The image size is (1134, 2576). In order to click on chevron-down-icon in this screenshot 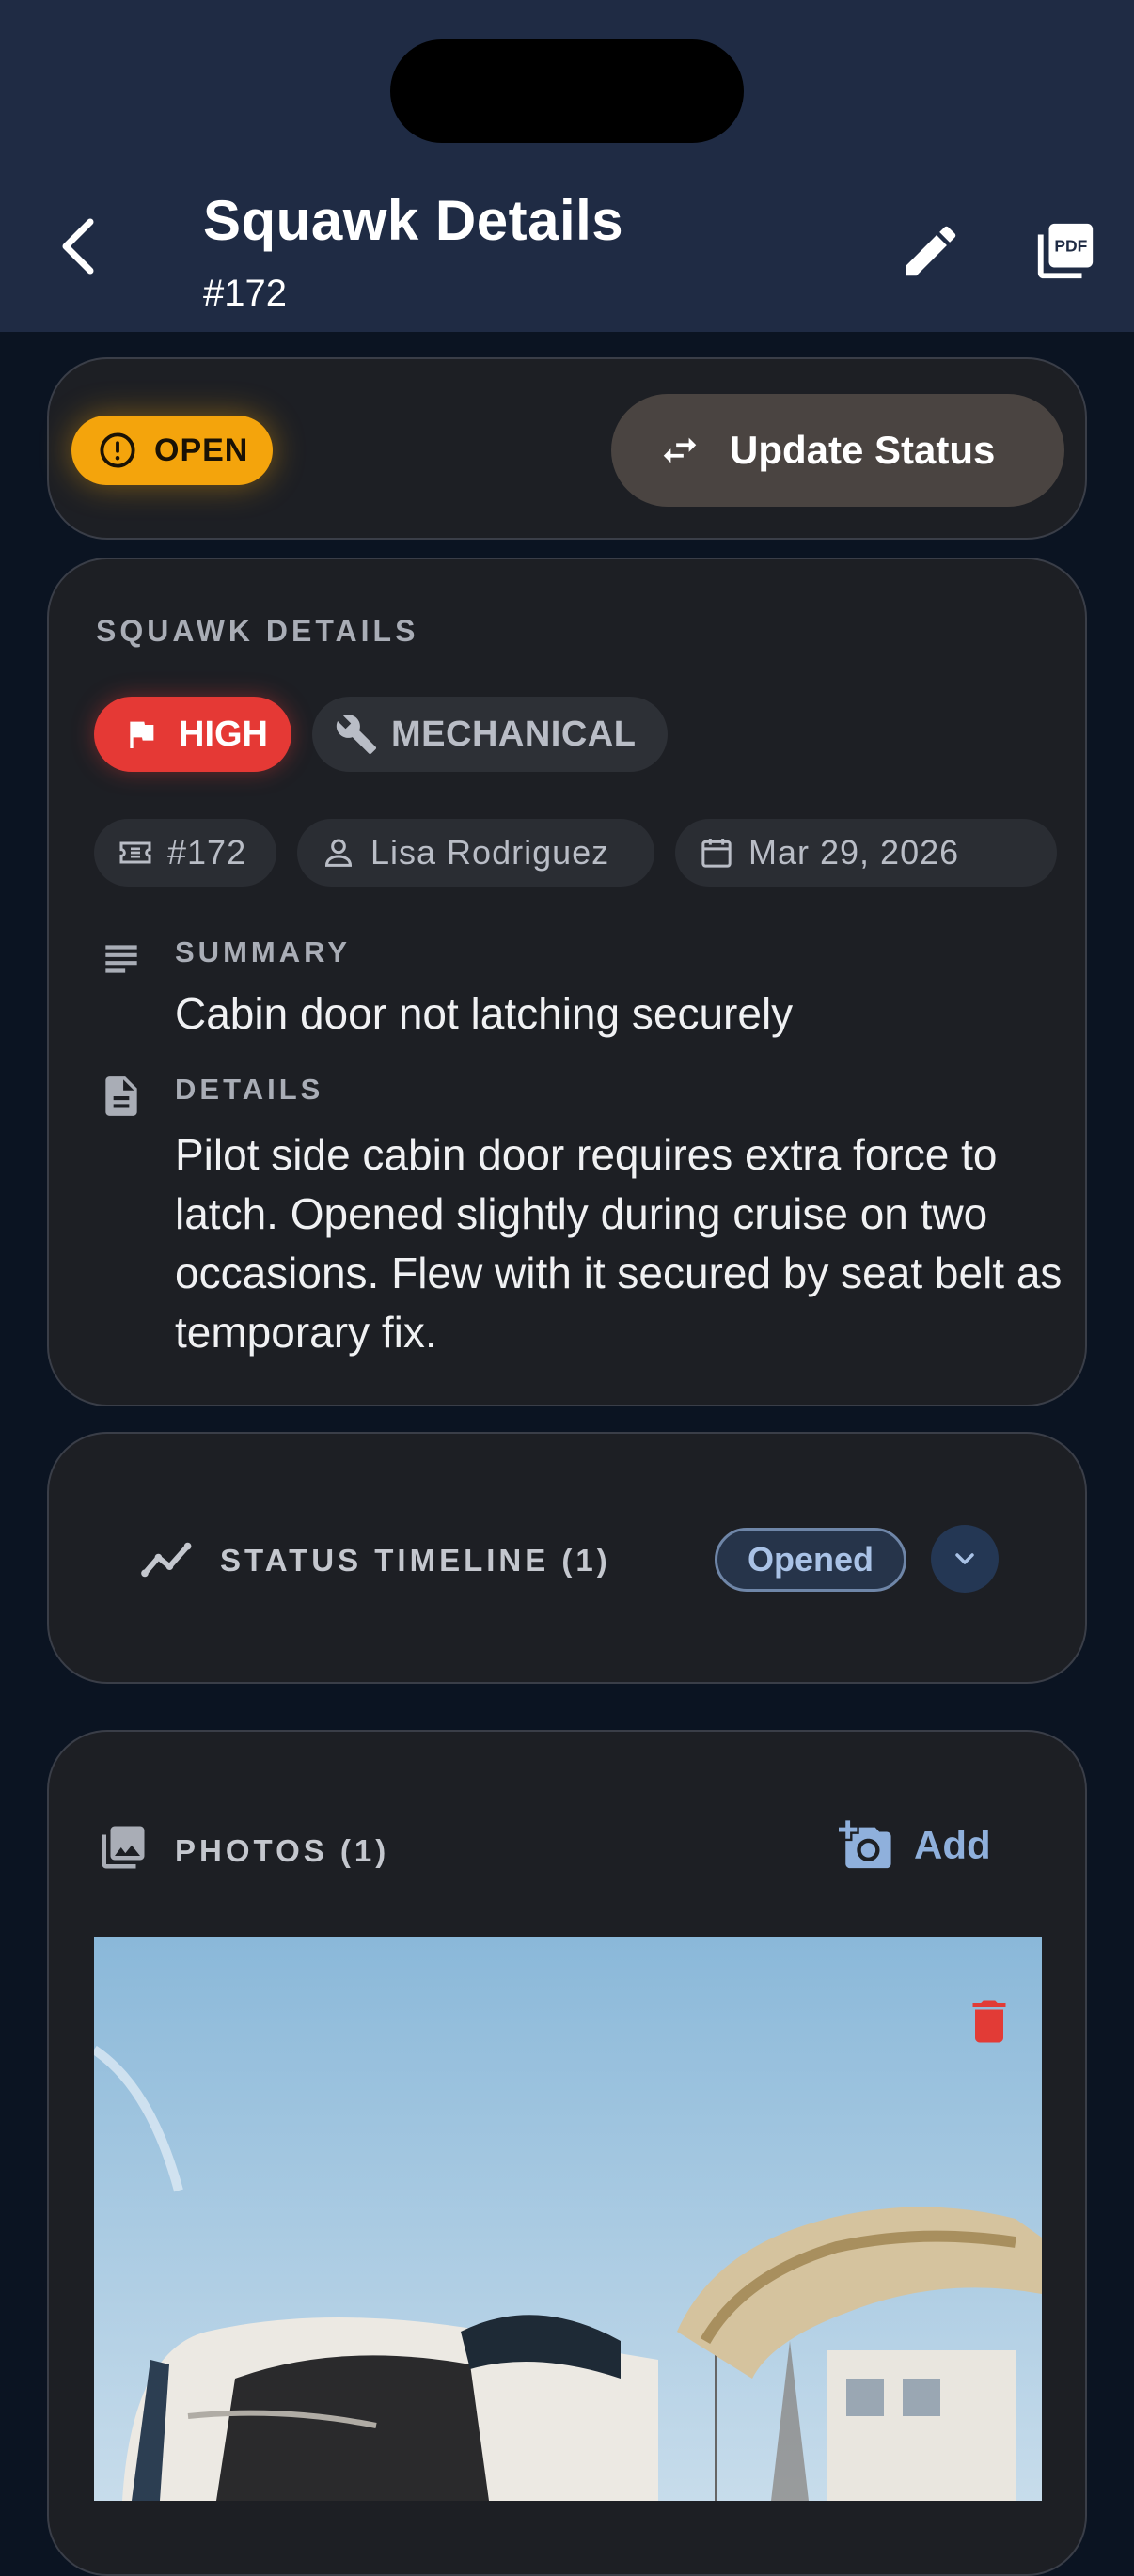, I will do `click(964, 1559)`.